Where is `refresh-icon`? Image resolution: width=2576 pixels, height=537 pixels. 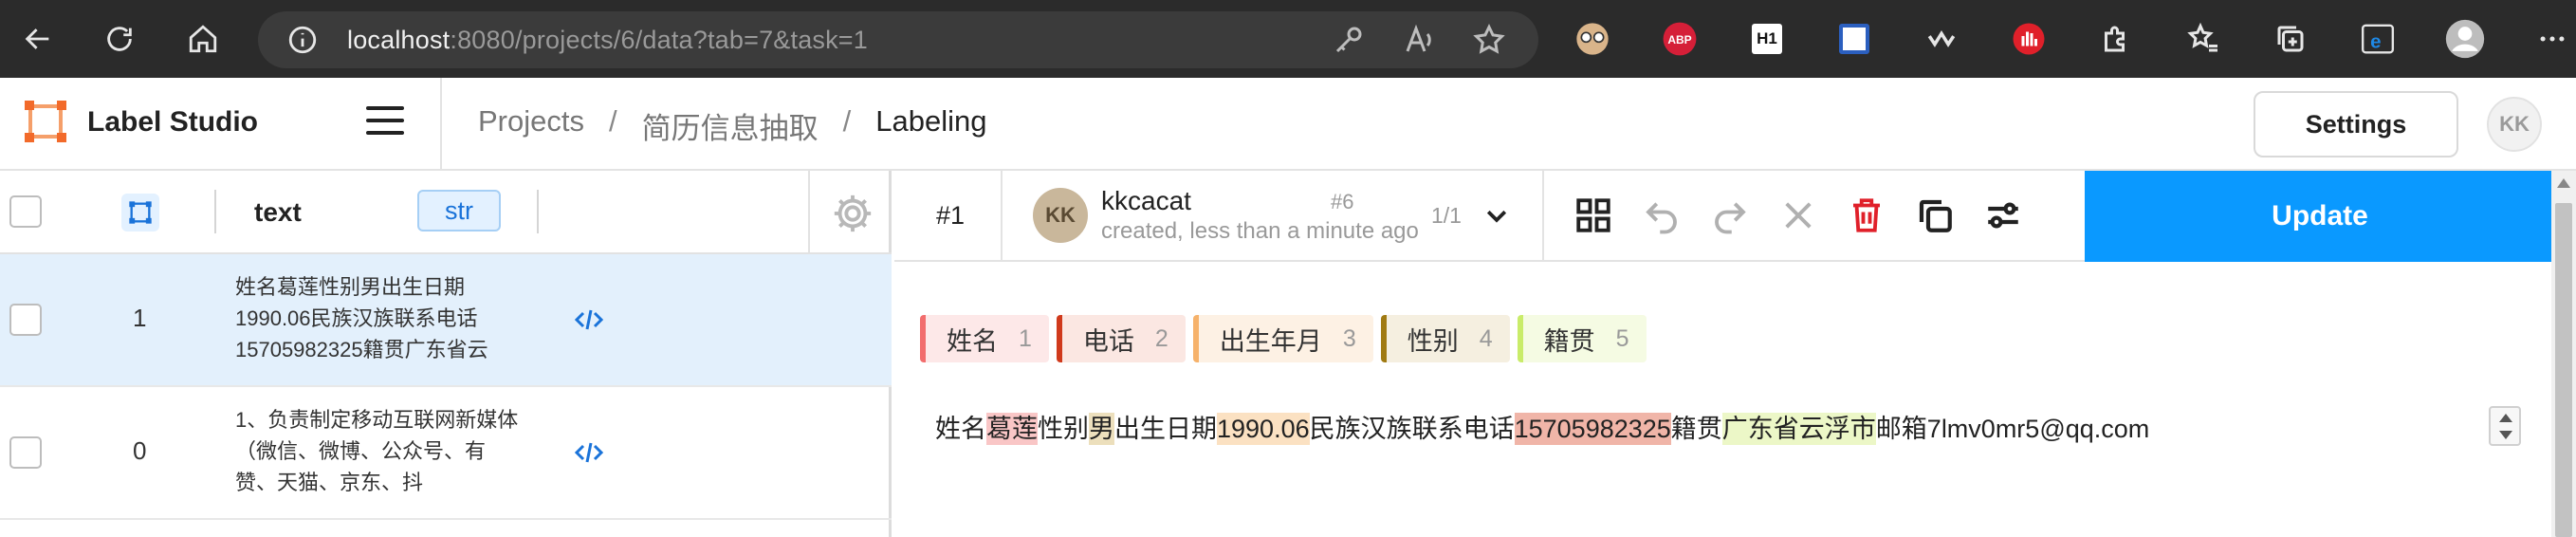
refresh-icon is located at coordinates (119, 38).